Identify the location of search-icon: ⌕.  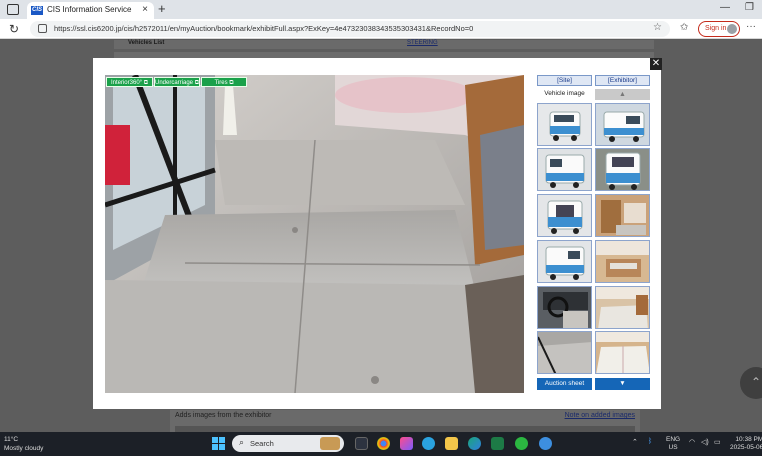
(242, 442).